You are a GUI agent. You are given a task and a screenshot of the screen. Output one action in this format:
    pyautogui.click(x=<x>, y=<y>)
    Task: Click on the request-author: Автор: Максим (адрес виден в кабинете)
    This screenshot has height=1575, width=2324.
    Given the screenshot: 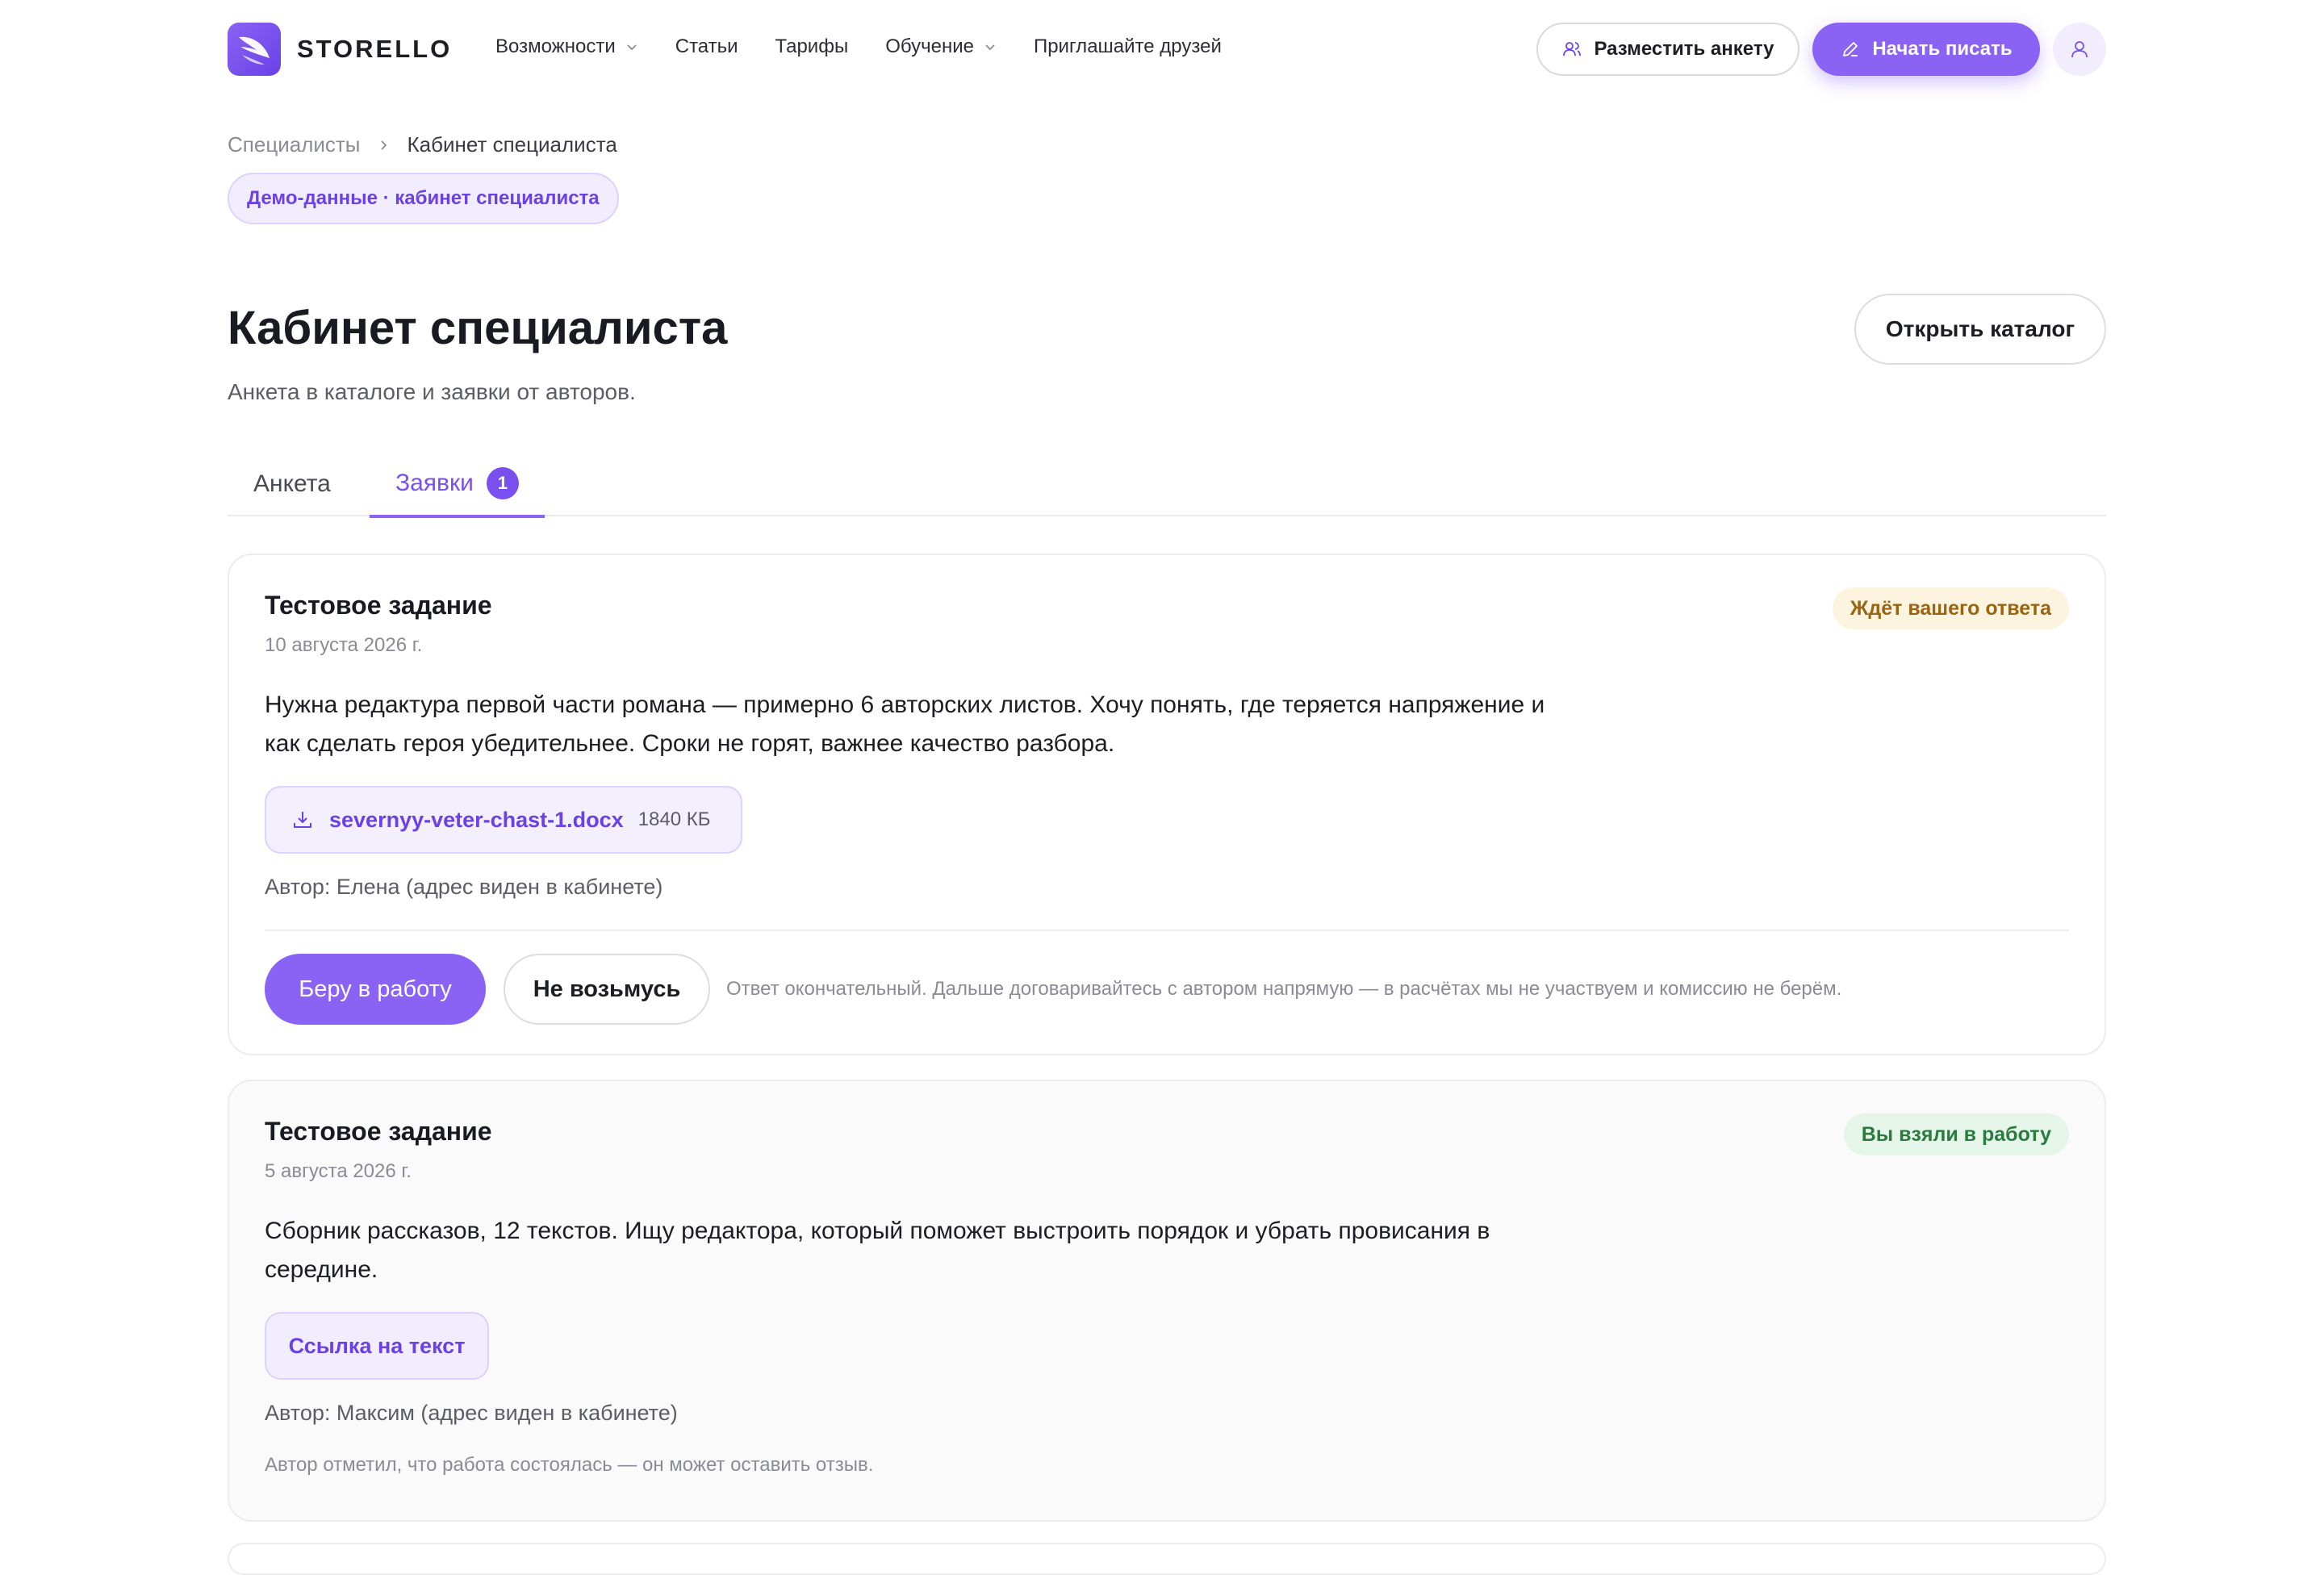 What is the action you would take?
    pyautogui.click(x=471, y=1413)
    